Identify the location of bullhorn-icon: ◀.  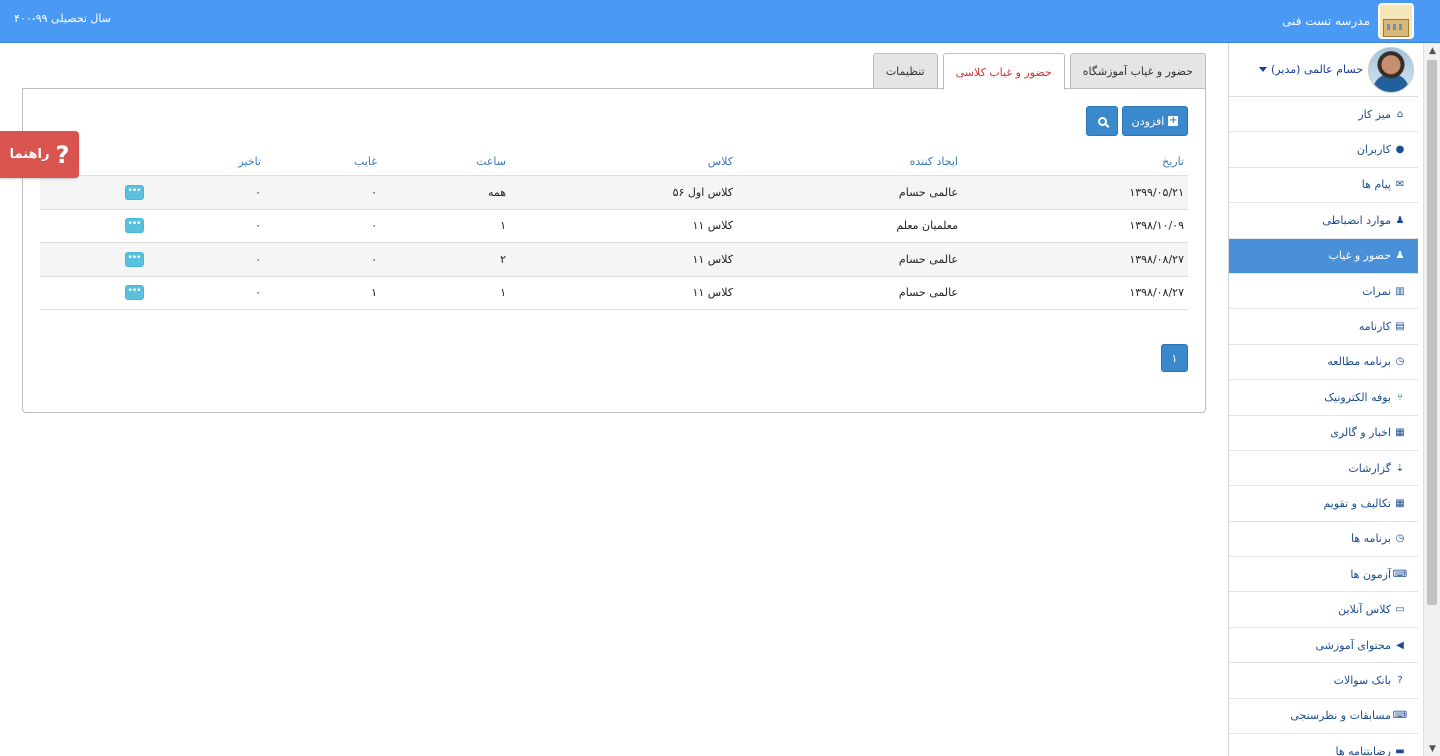
(1400, 645).